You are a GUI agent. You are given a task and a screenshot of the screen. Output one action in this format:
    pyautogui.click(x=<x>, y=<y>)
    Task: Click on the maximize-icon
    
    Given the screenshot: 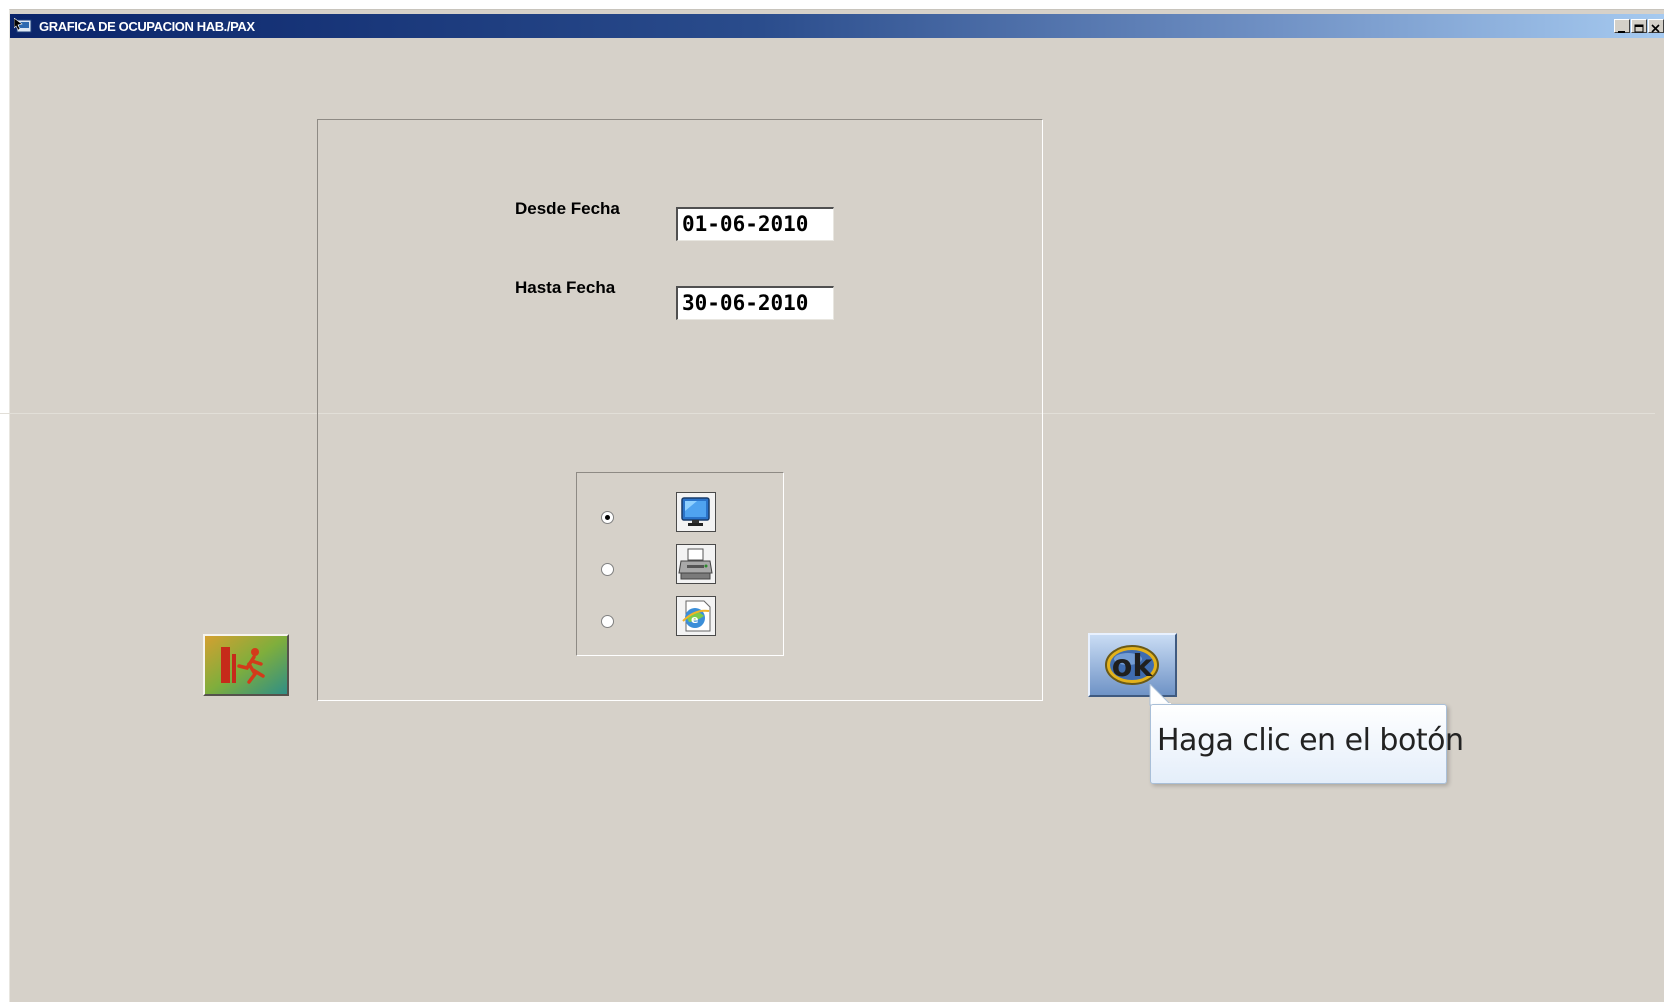 What is the action you would take?
    pyautogui.click(x=1639, y=28)
    